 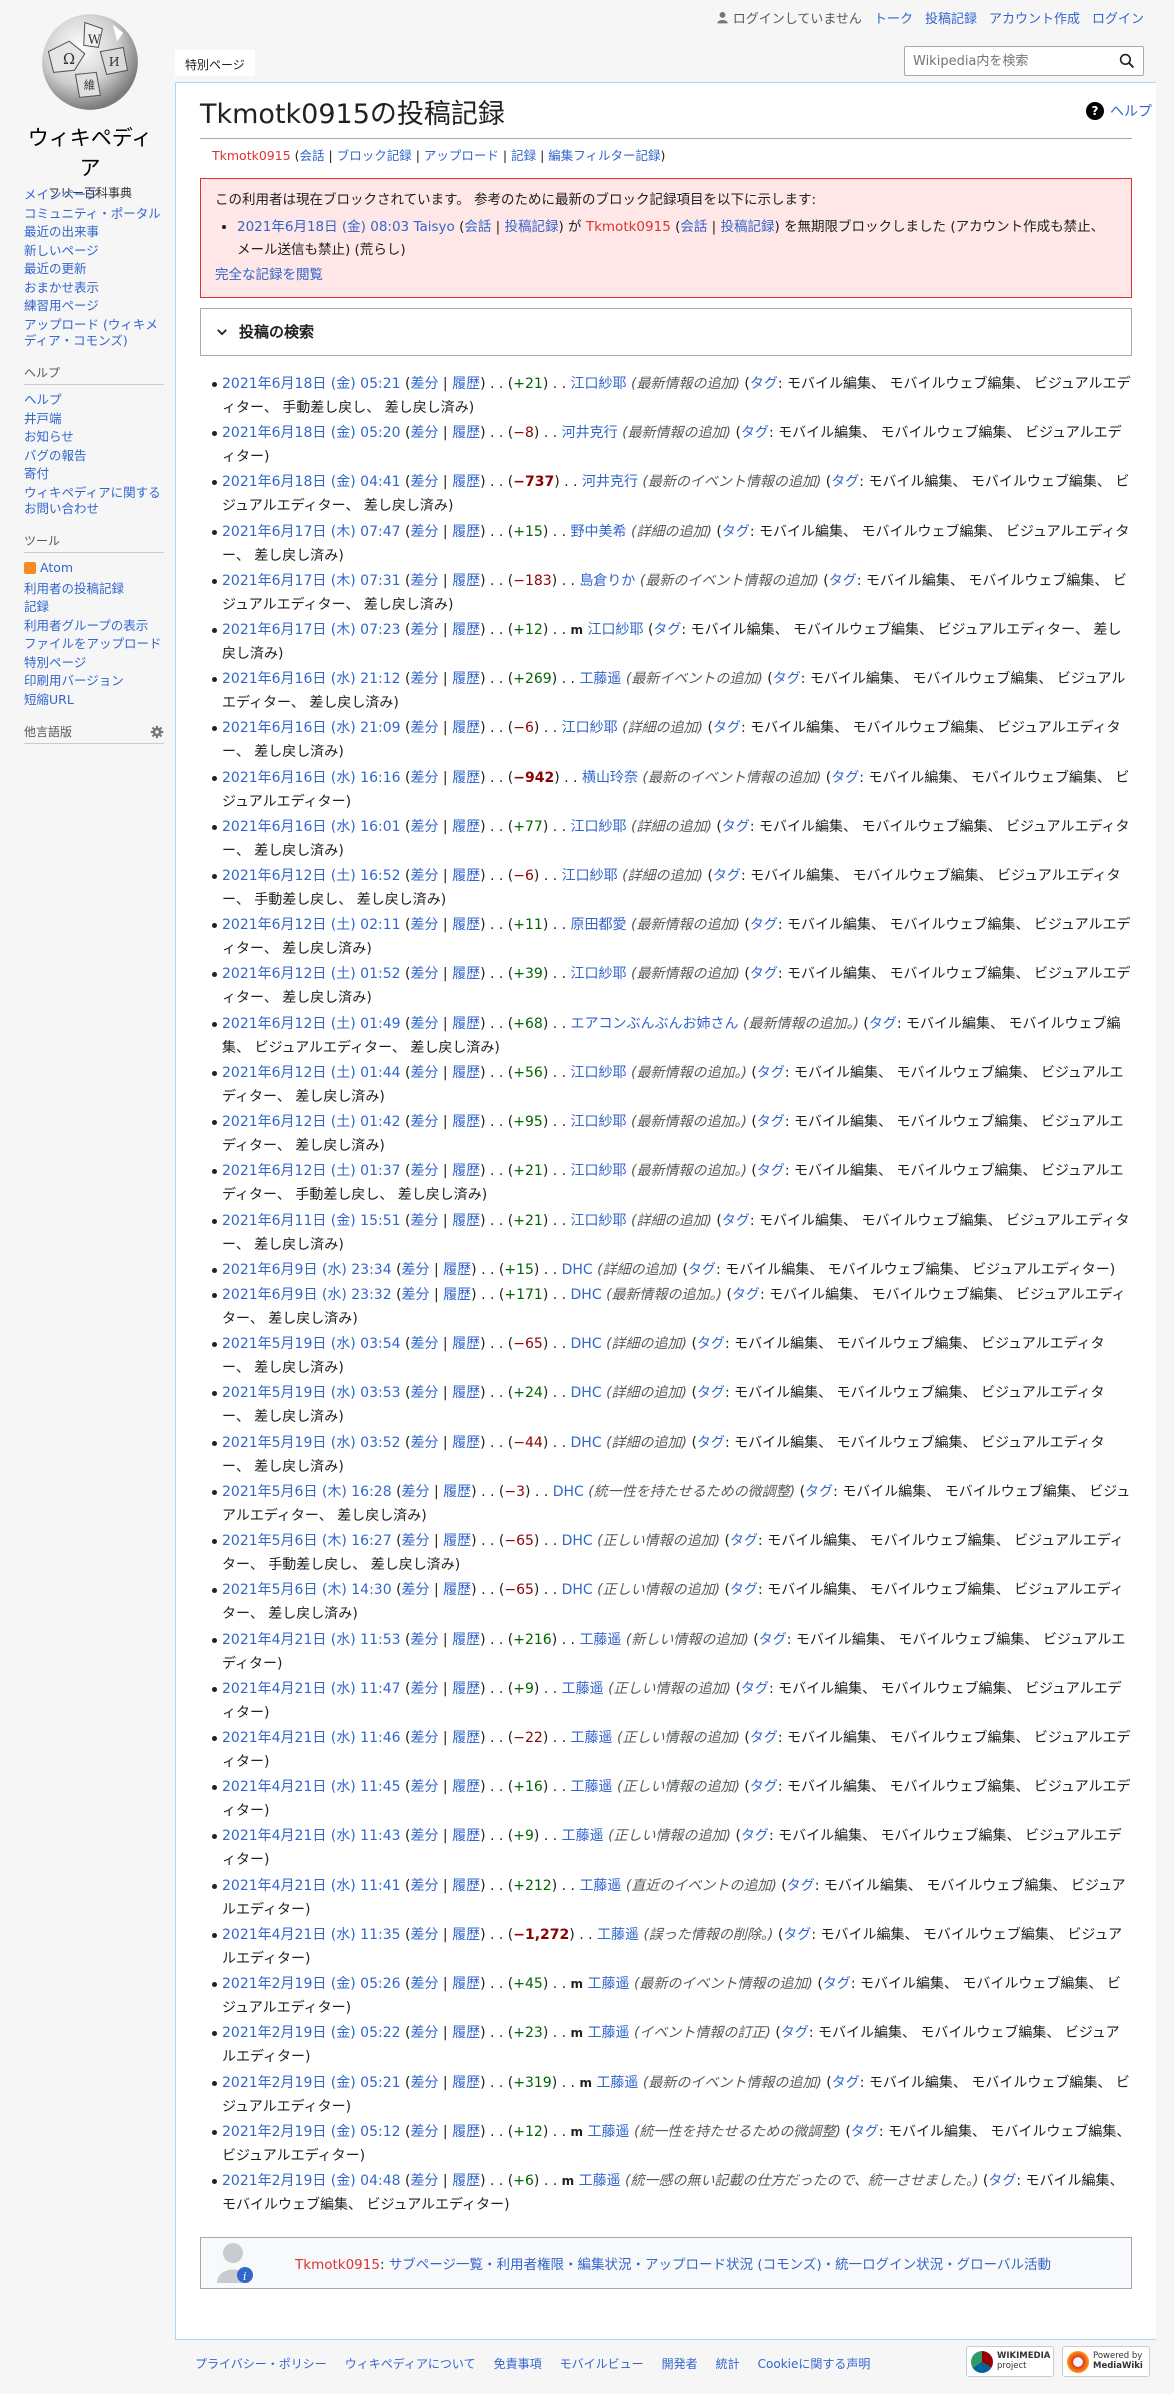 I want to click on contribution-time-link: 2021年6月12日 (土) 02:11, so click(x=311, y=925).